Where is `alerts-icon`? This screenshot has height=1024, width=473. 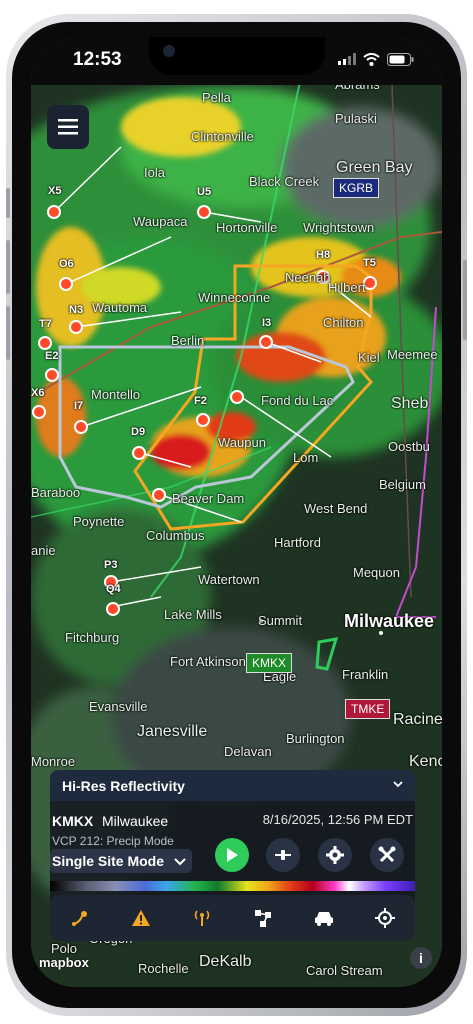
alerts-icon is located at coordinates (141, 918).